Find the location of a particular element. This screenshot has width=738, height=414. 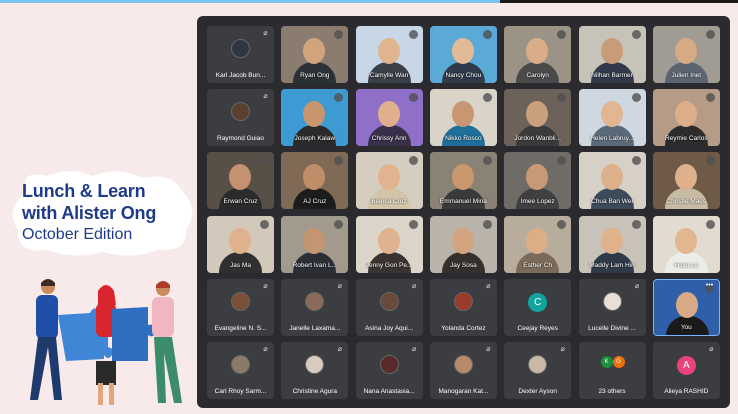

more-options-icon: ••• is located at coordinates (711, 285).